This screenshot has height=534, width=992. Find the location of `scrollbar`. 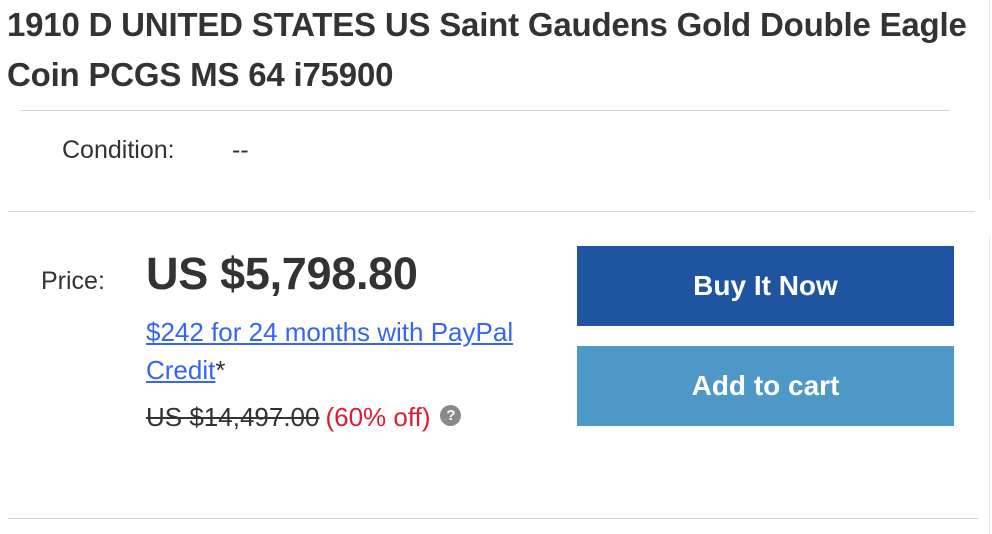

scrollbar is located at coordinates (990, 267).